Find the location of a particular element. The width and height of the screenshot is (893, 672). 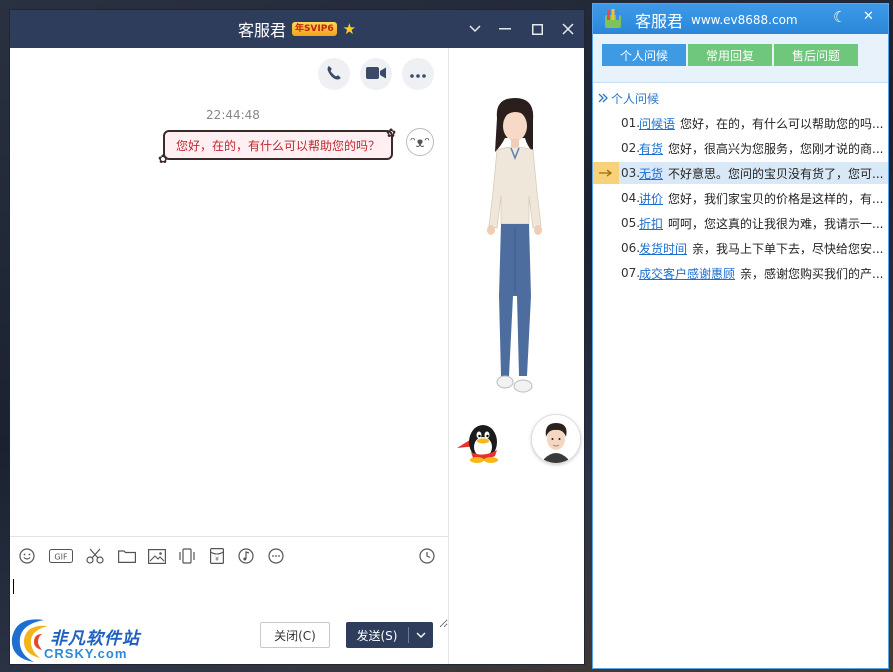

send-options-chevron-icon is located at coordinates (421, 635).